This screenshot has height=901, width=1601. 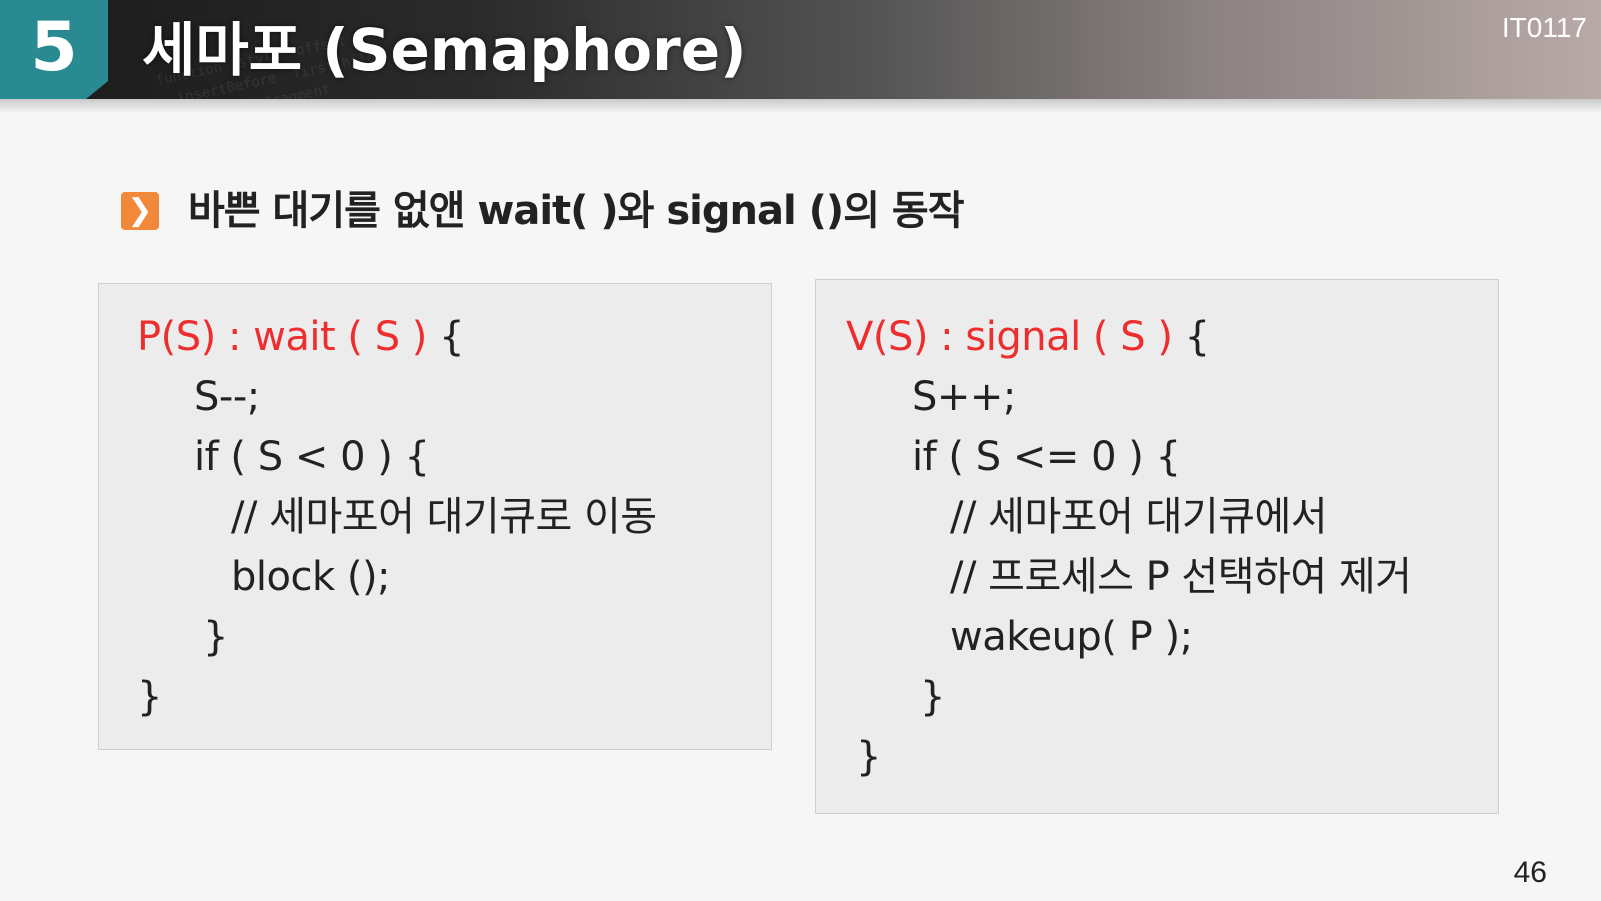 What do you see at coordinates (1530, 872) in the screenshot?
I see `page-number: 46` at bounding box center [1530, 872].